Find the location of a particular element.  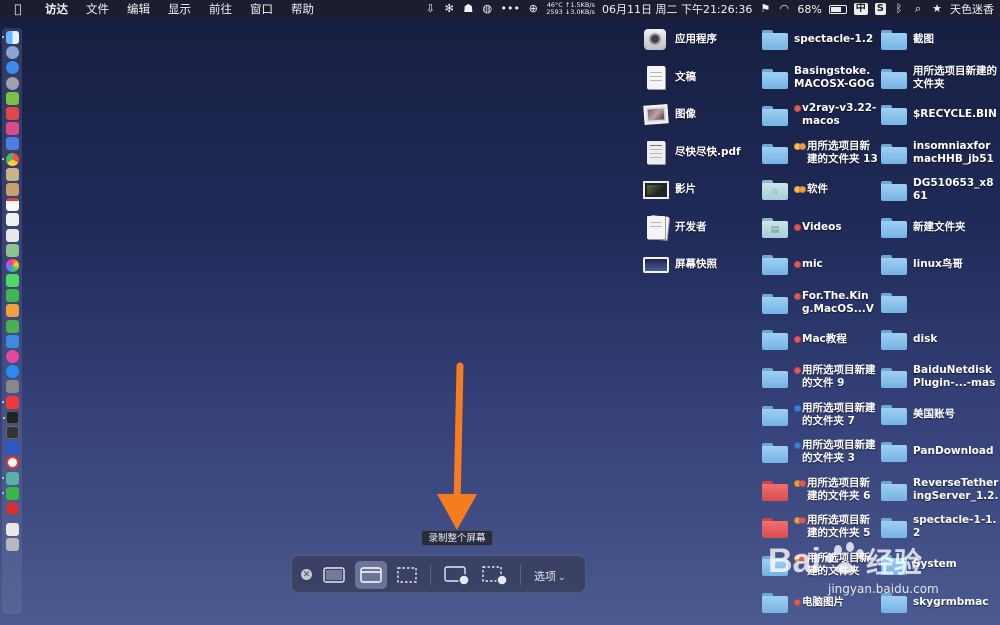

desktop-item-movies: 影片 is located at coordinates (700, 189).